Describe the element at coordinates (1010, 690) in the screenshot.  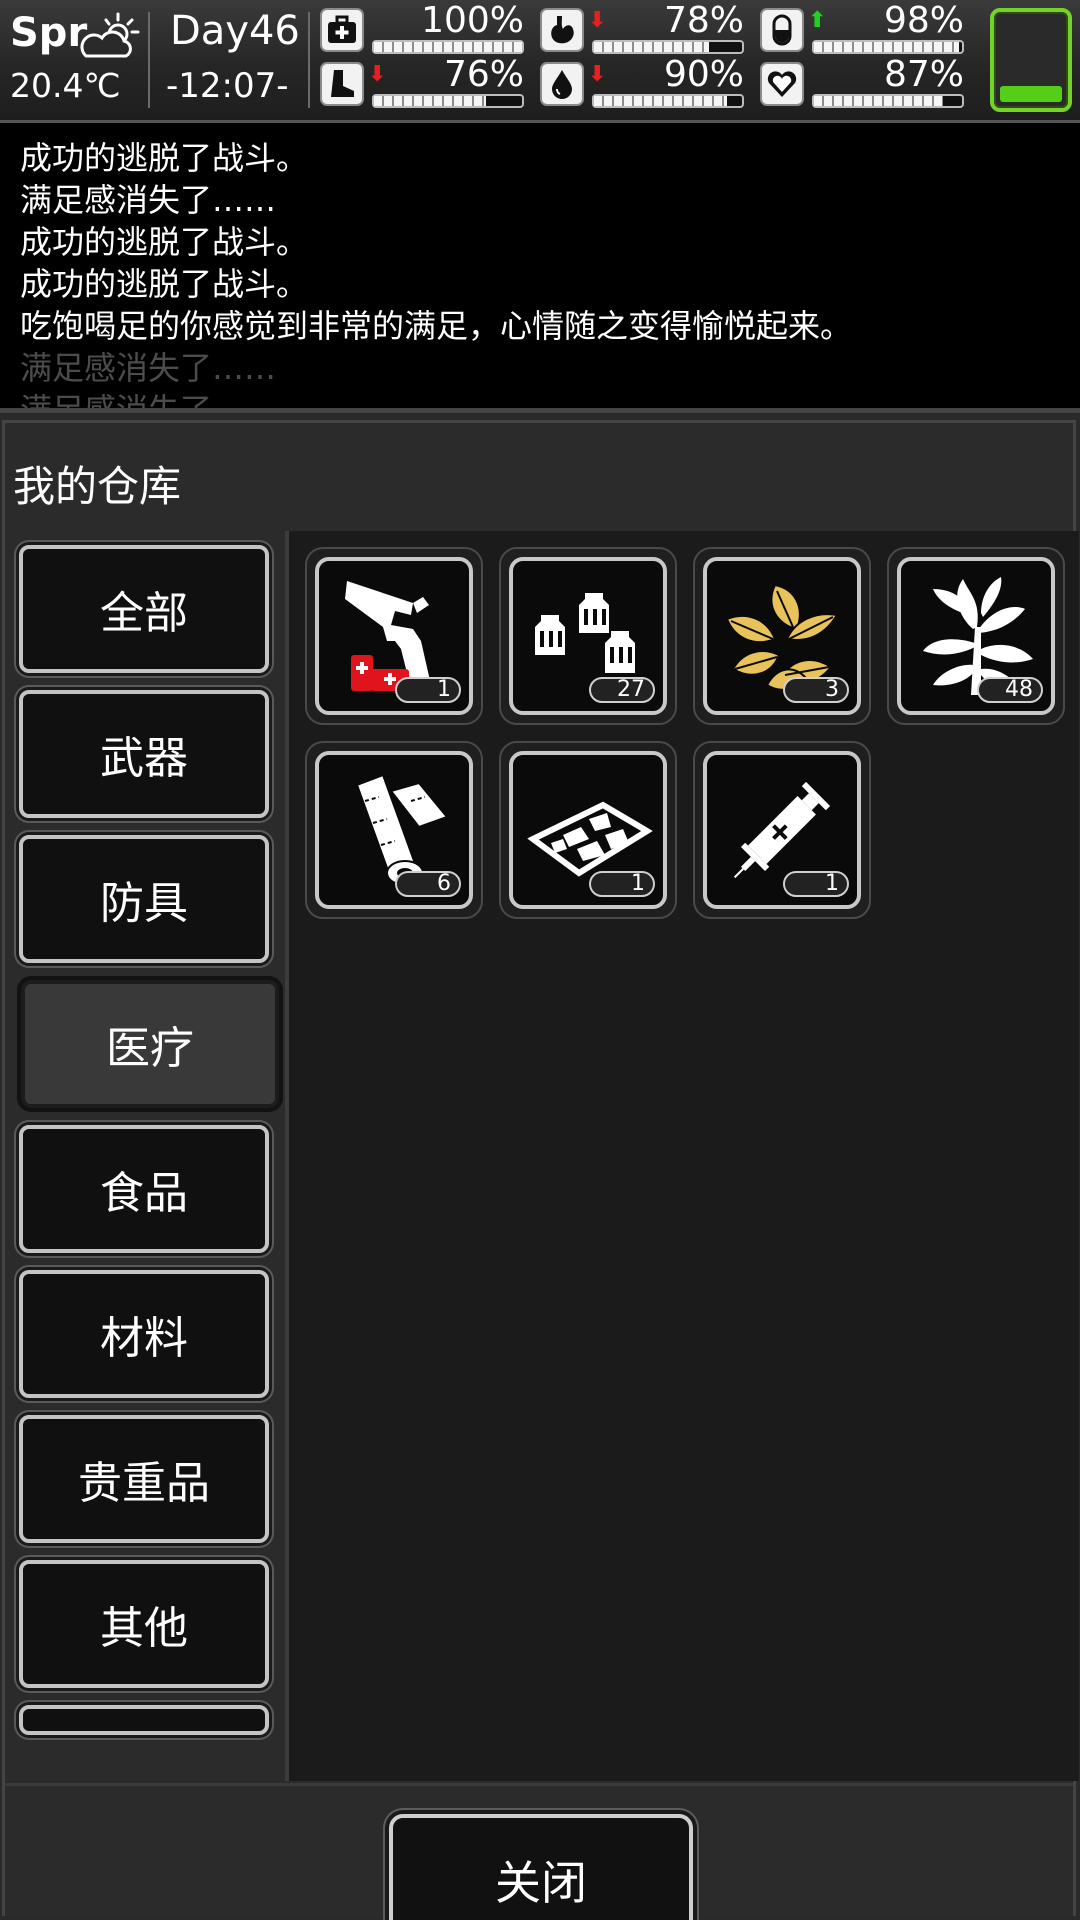
I see `item-count-badge: 48` at that location.